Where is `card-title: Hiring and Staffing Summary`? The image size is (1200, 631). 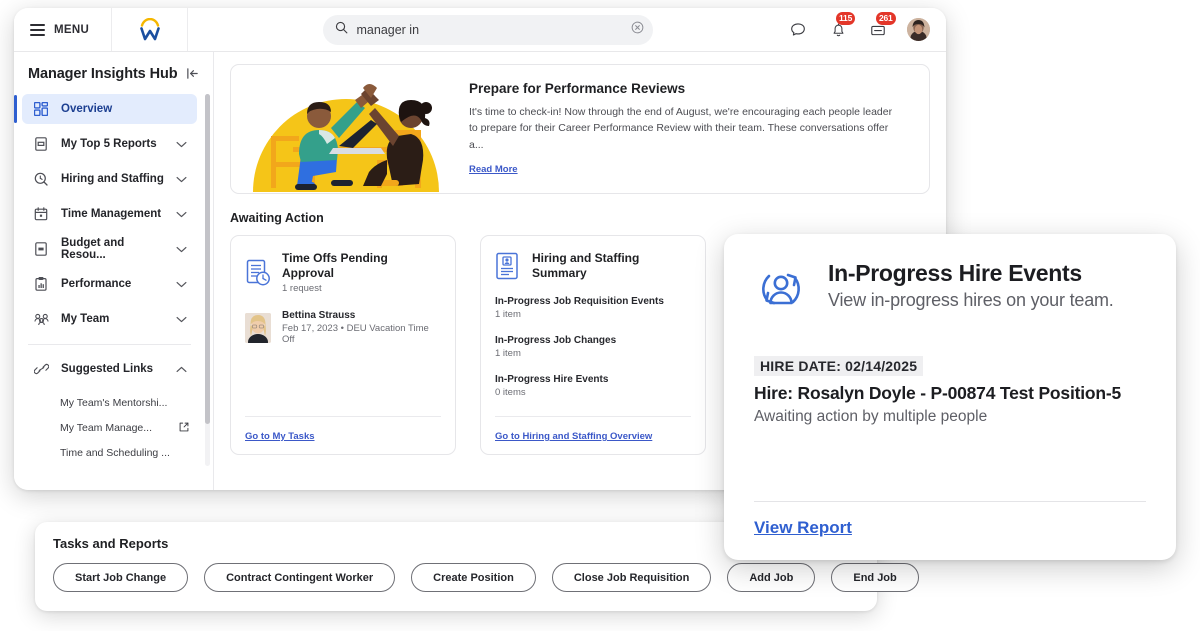
card-title: Hiring and Staffing Summary is located at coordinates (586, 265).